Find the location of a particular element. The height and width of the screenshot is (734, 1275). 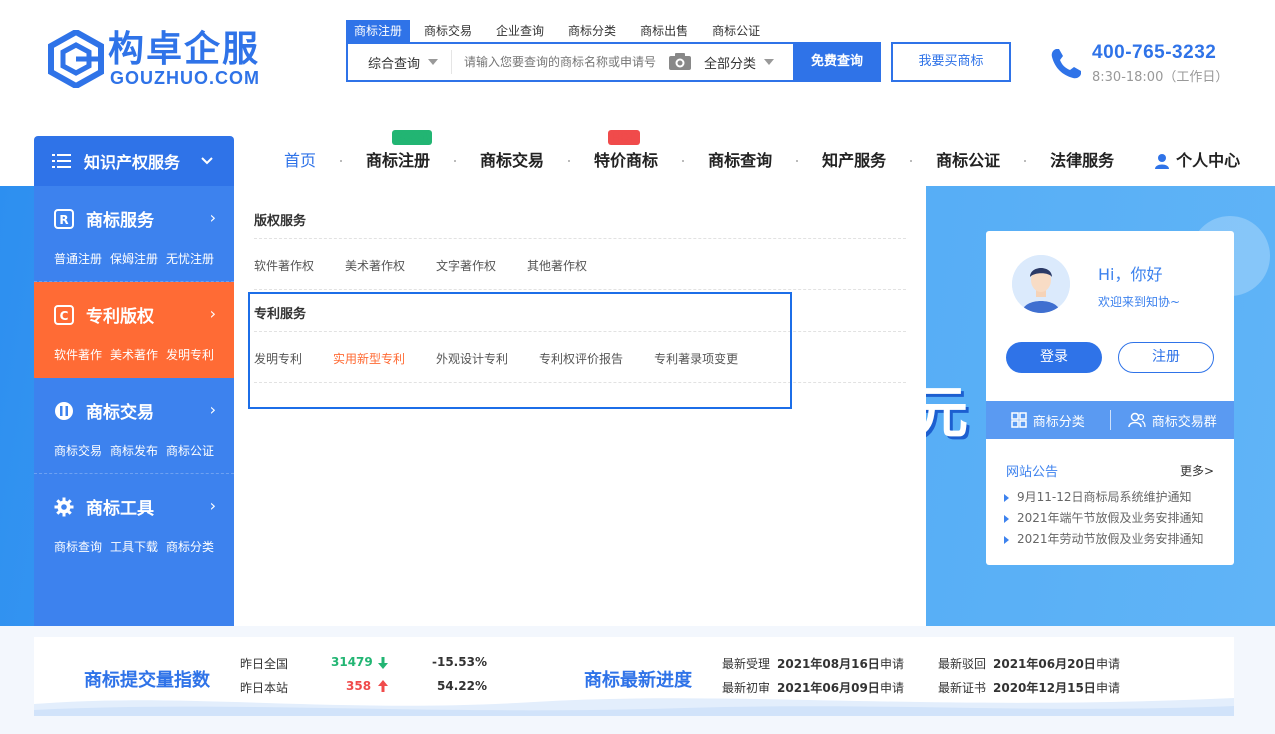

nav-home: 首页 is located at coordinates (300, 161).